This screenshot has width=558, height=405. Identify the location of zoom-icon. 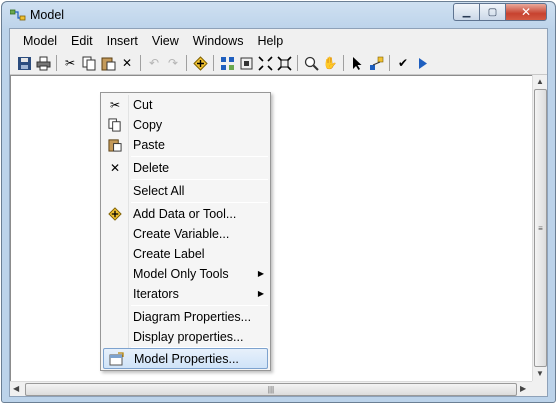
(311, 63).